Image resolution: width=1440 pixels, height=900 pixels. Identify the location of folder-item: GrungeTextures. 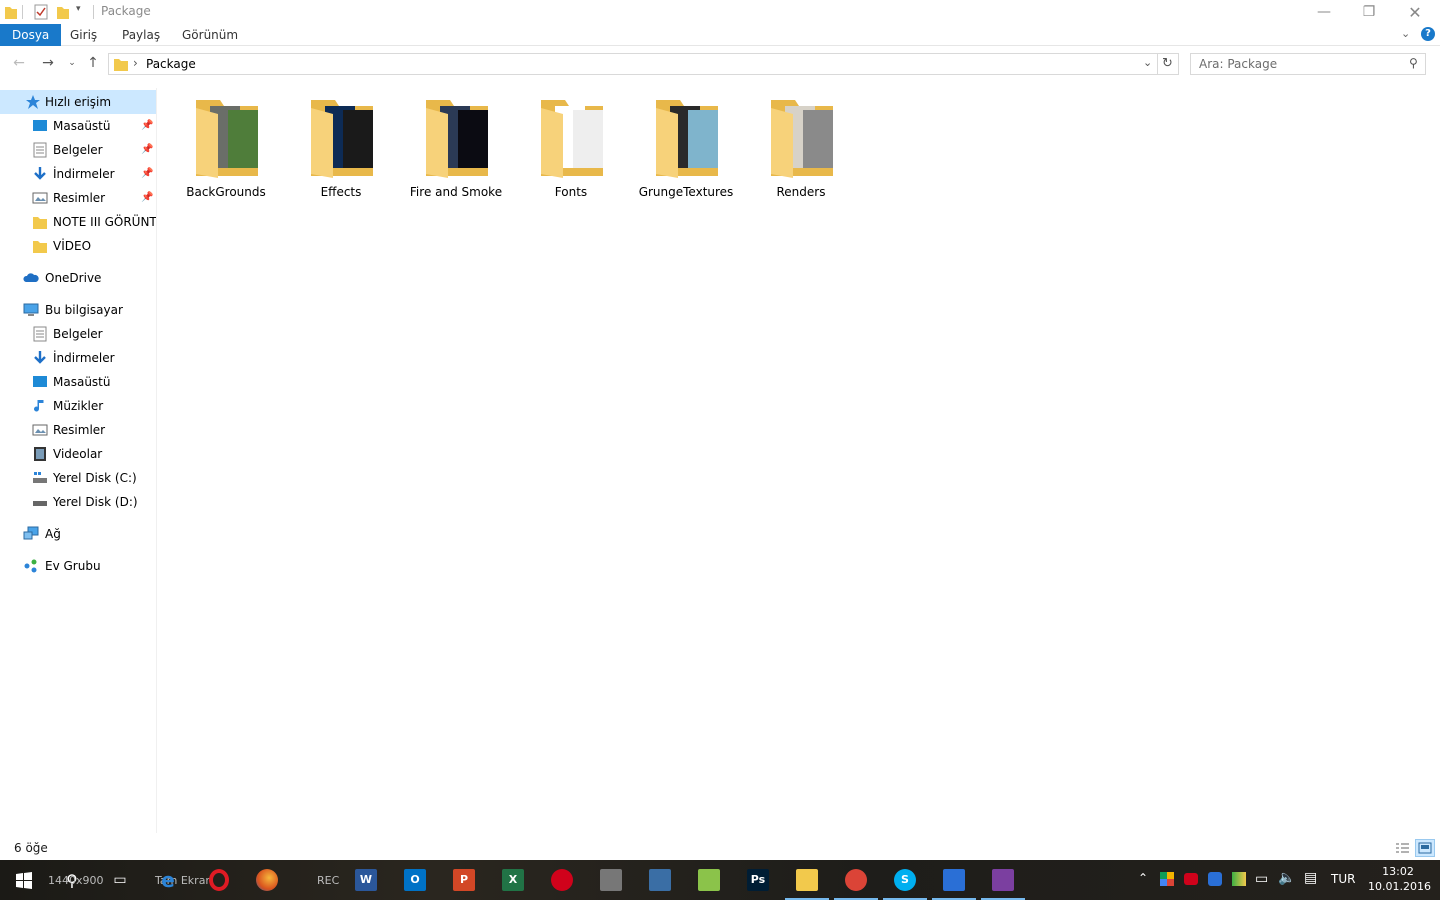
(686, 153).